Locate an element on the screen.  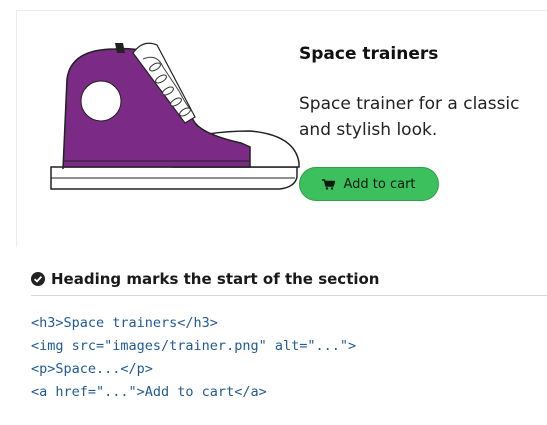
add-to-cart-button: Add to cart is located at coordinates (369, 184).